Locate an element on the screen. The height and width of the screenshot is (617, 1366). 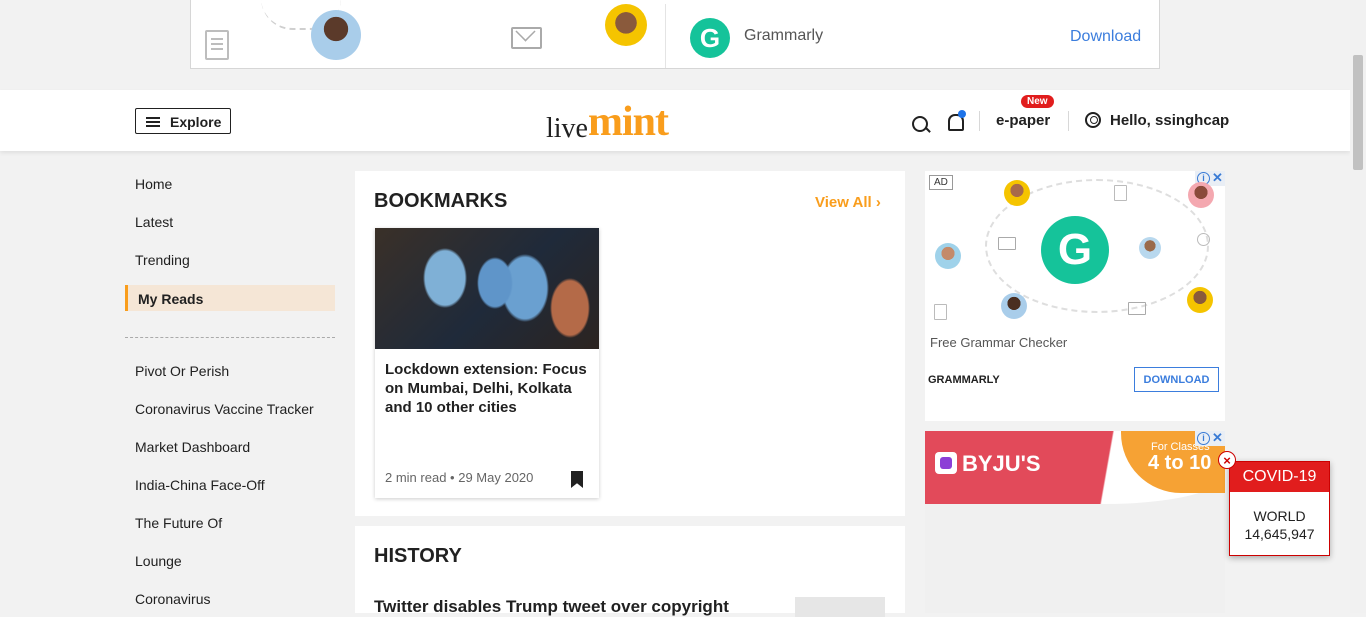
nav-item-india-china: India-China Face-Off is located at coordinates (200, 485).